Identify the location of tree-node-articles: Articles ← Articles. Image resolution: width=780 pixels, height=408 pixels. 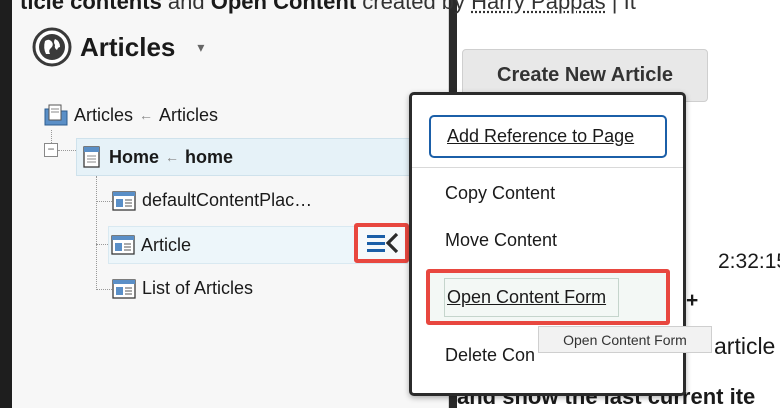
(131, 115).